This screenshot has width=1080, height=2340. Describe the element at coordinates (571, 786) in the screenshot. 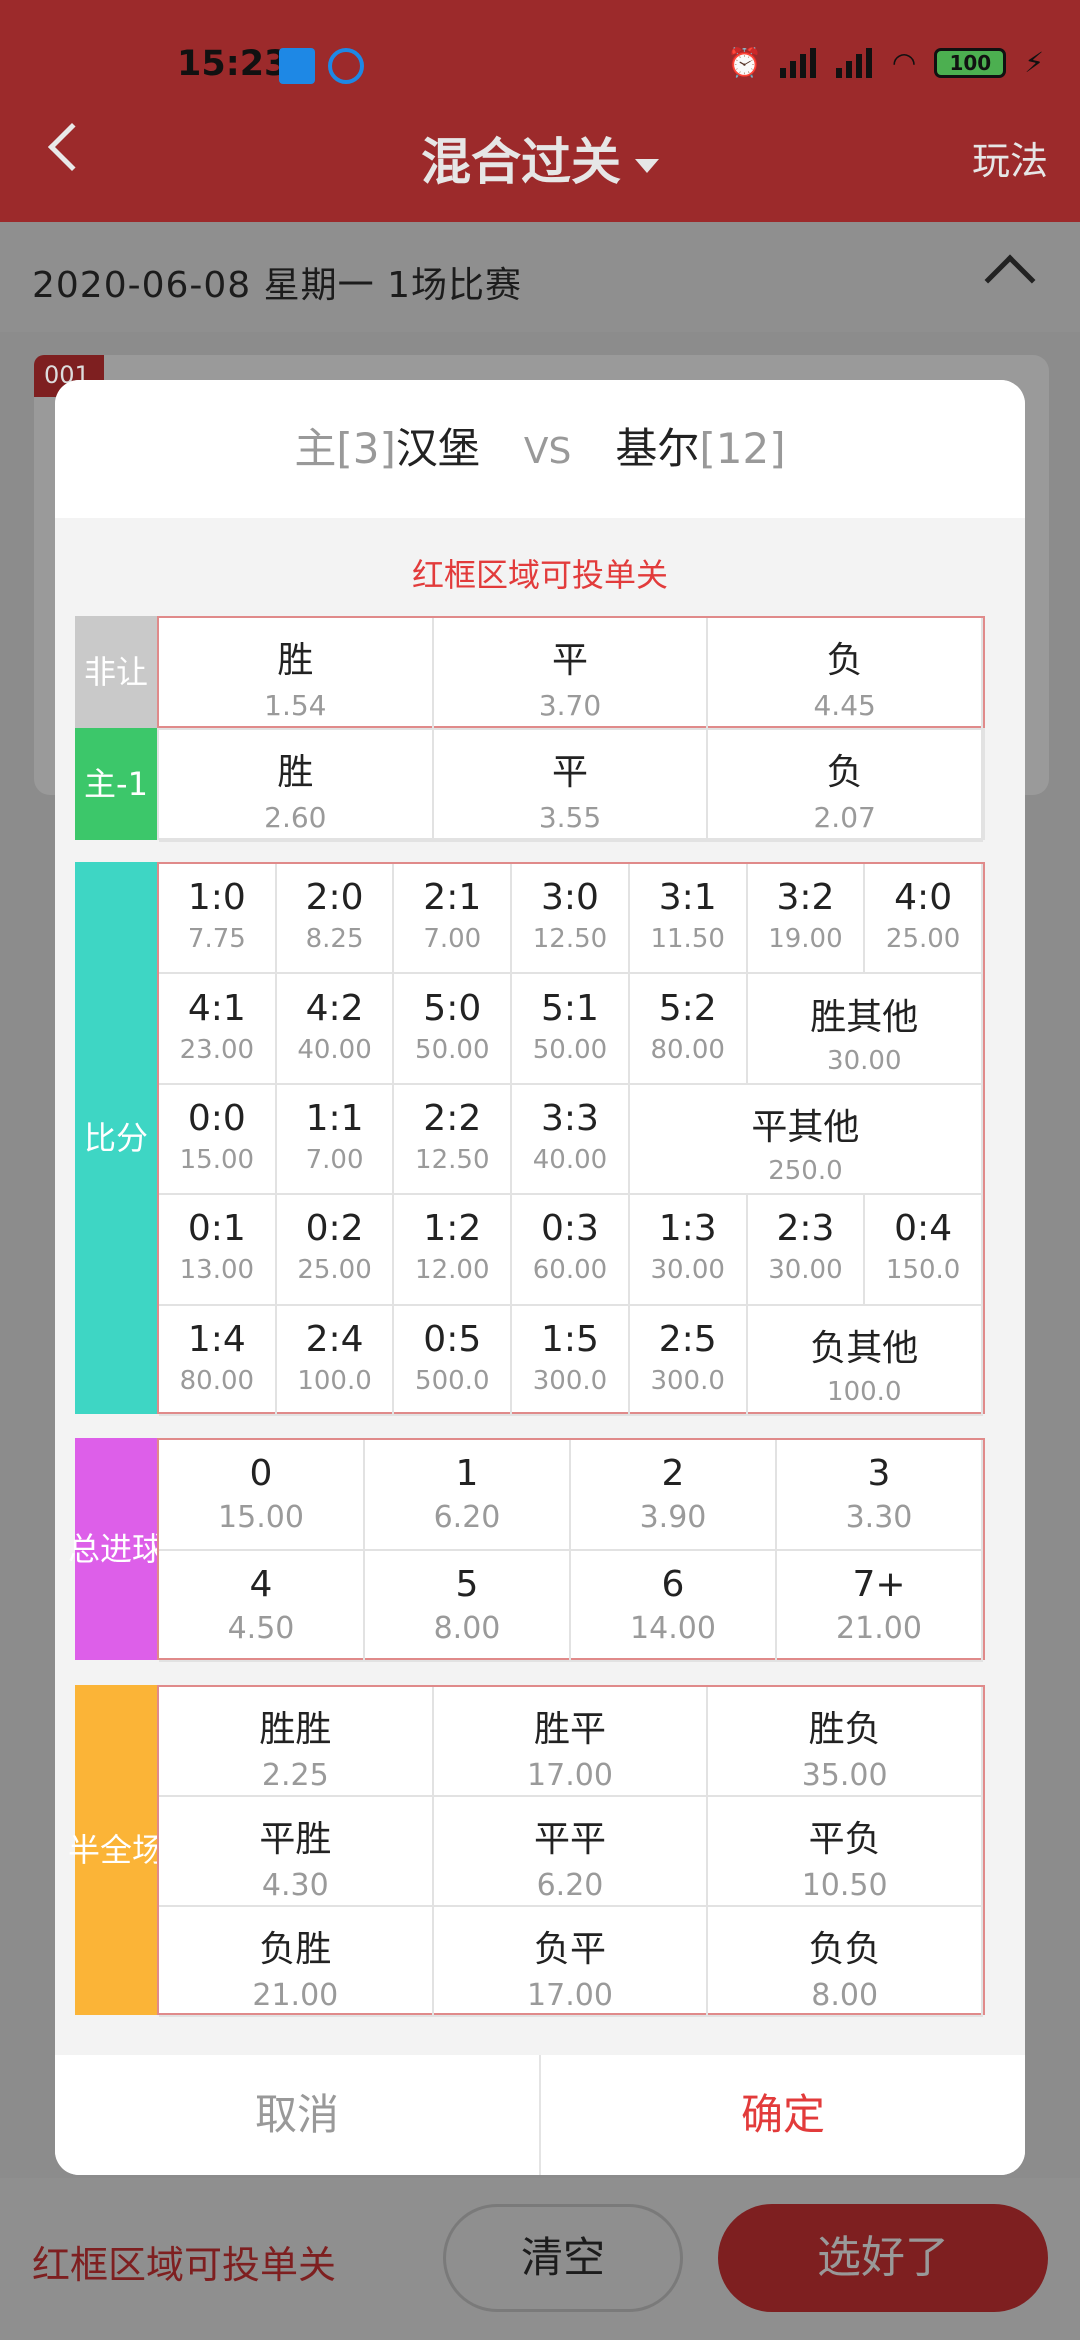

I see `odds-cell: 平 3.55` at that location.